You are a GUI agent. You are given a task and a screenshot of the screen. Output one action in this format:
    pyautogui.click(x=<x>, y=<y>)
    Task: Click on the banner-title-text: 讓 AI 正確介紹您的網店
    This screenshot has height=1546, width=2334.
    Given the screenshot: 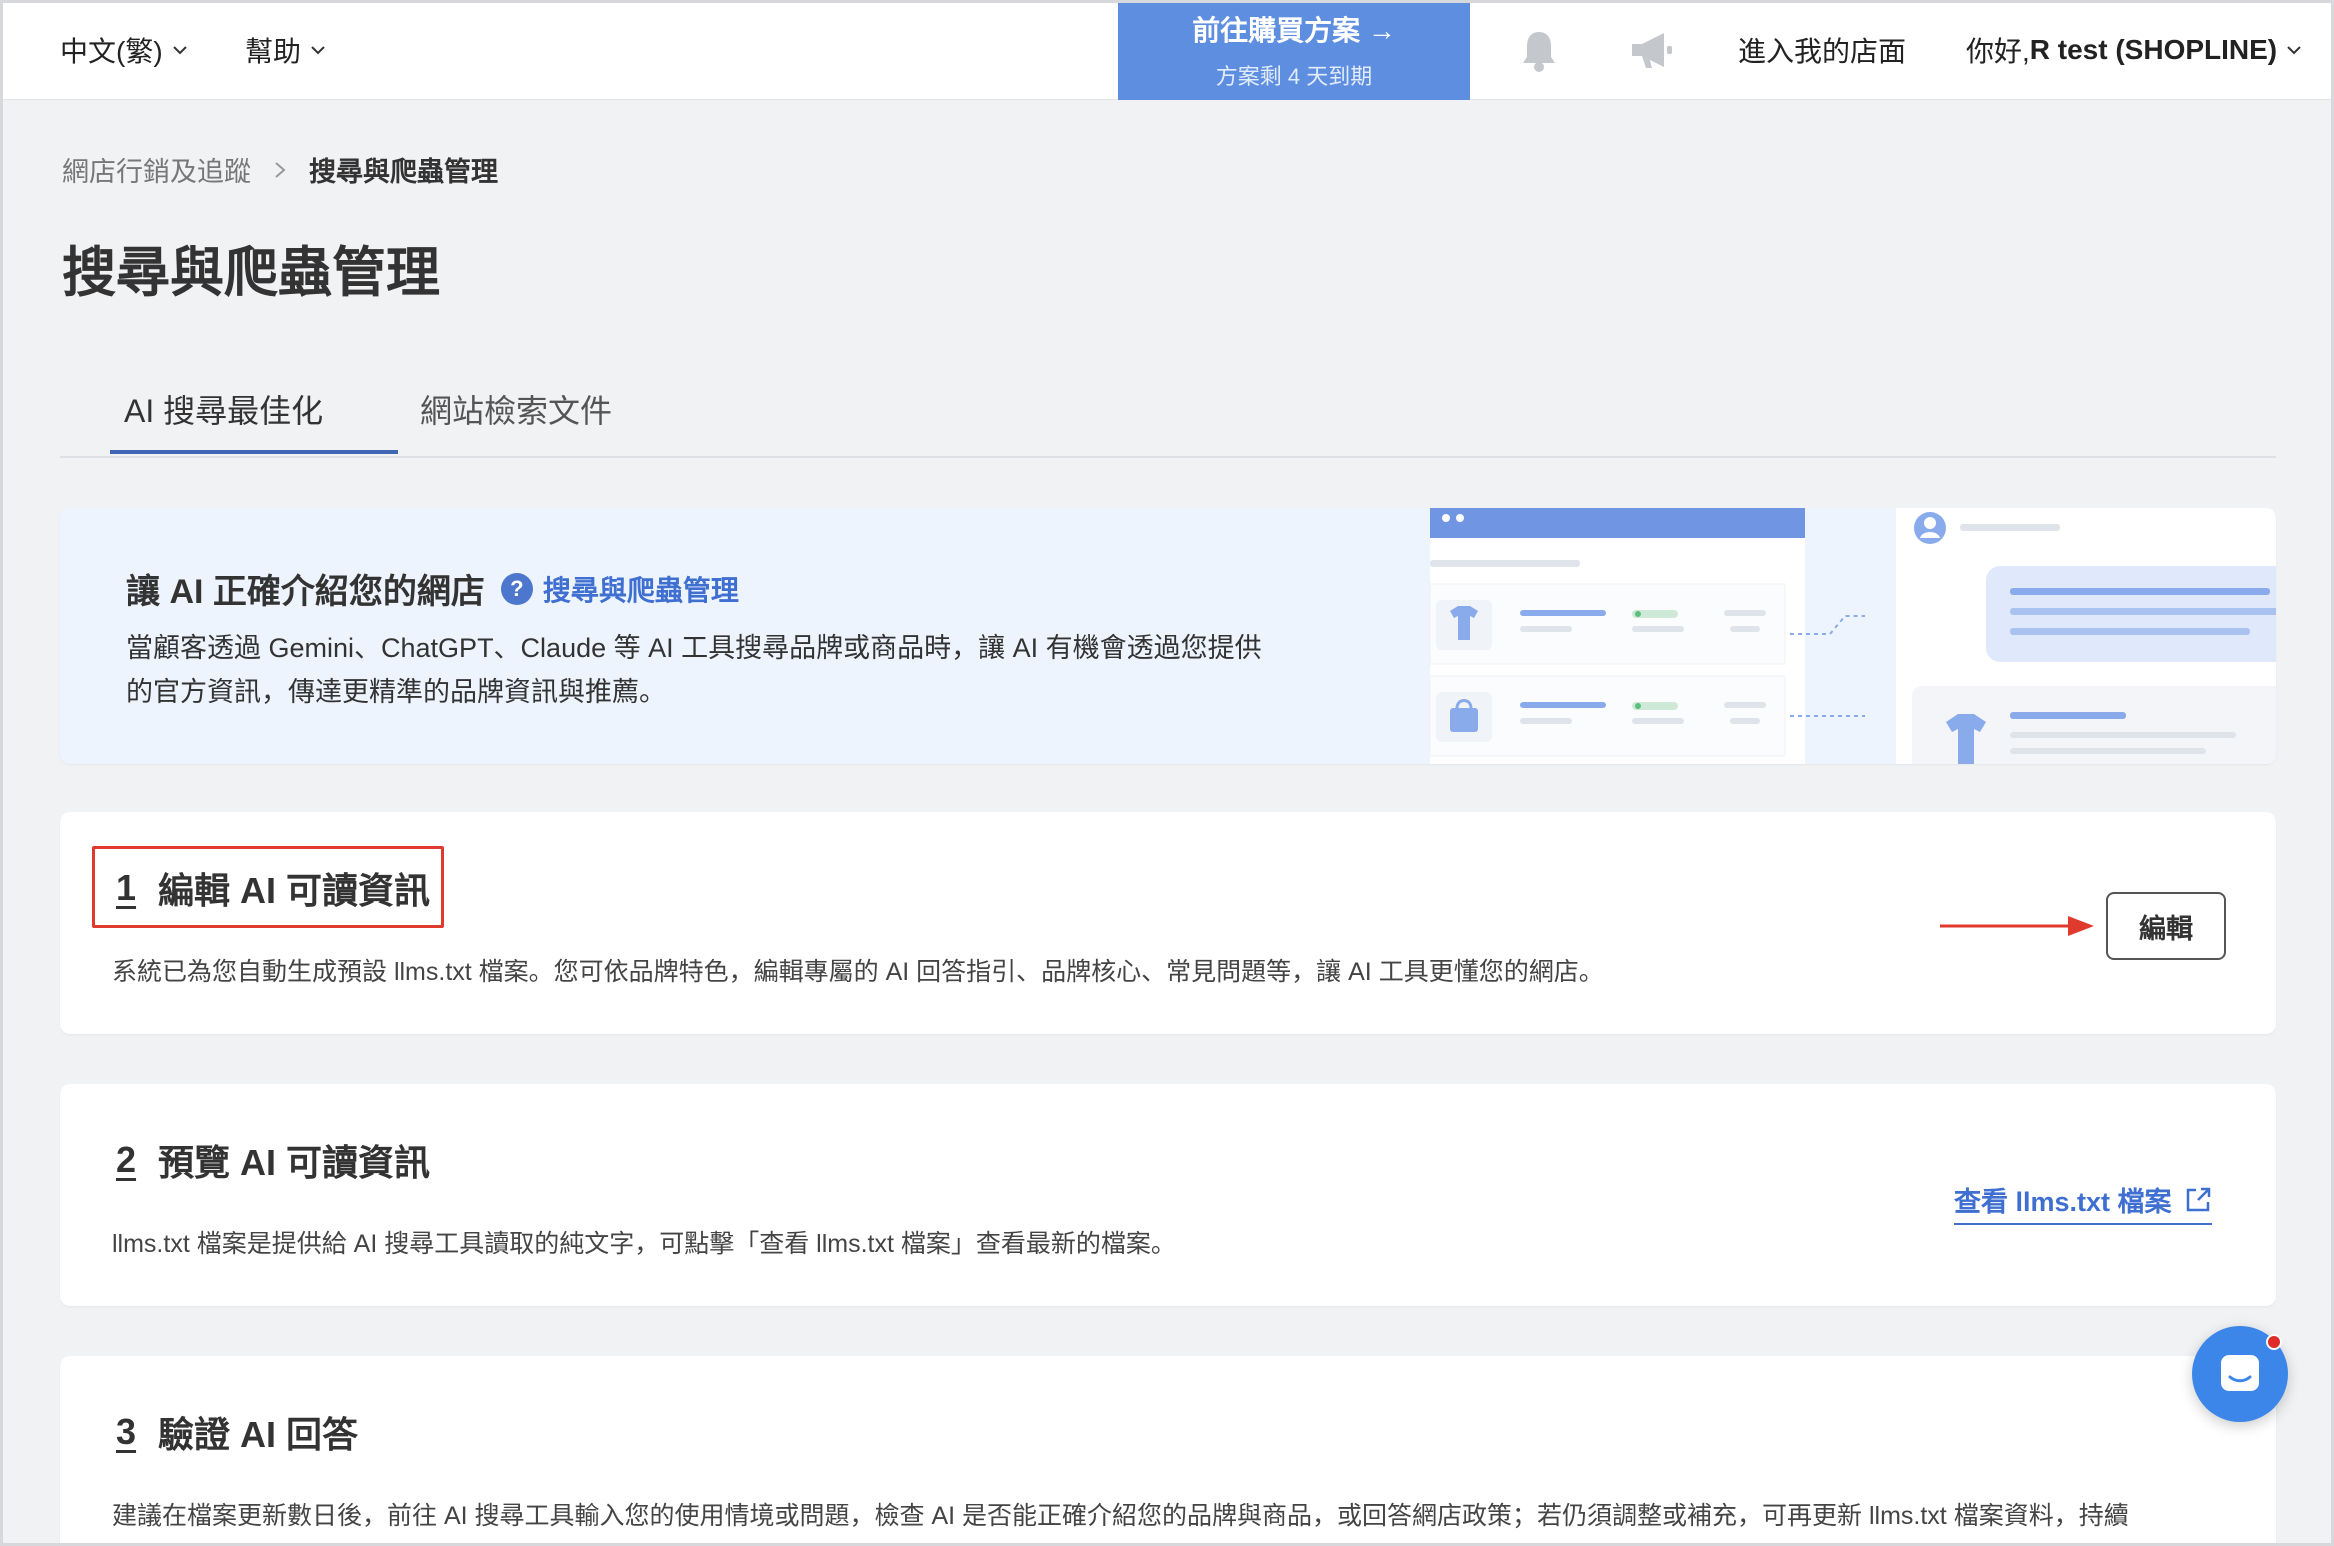 What is the action you would take?
    pyautogui.click(x=305, y=592)
    